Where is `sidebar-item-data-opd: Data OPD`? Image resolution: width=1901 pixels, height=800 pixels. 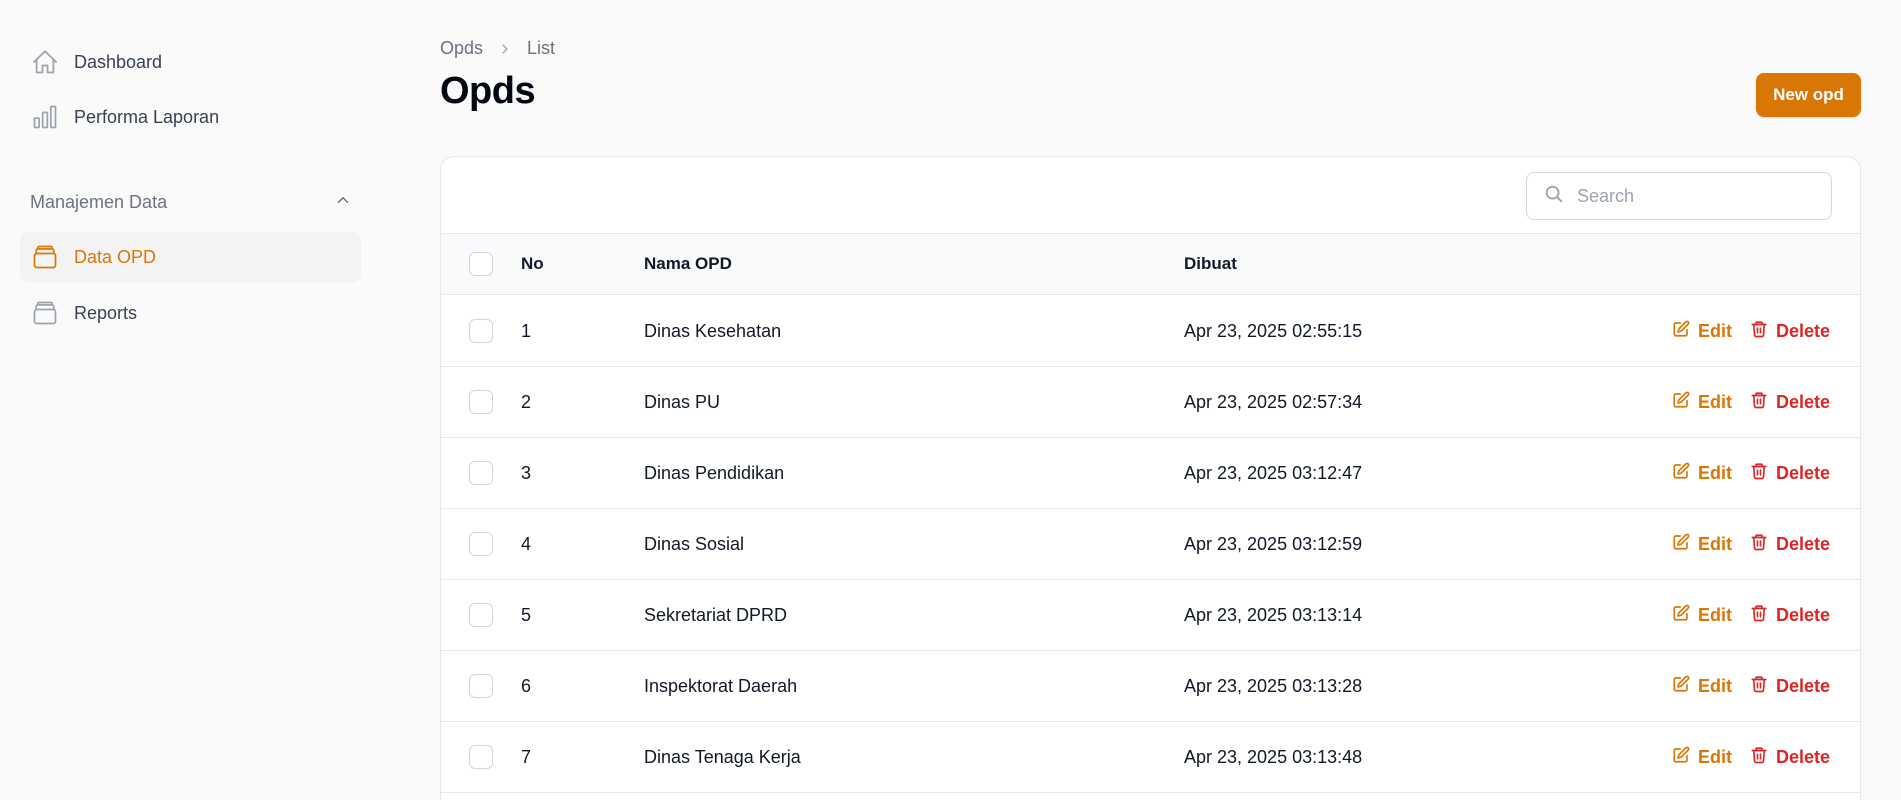 sidebar-item-data-opd: Data OPD is located at coordinates (190, 257).